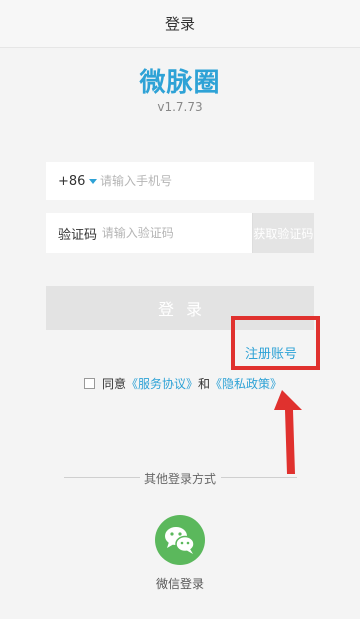 The height and width of the screenshot is (619, 360). What do you see at coordinates (93, 181) in the screenshot?
I see `caret-down-icon` at bounding box center [93, 181].